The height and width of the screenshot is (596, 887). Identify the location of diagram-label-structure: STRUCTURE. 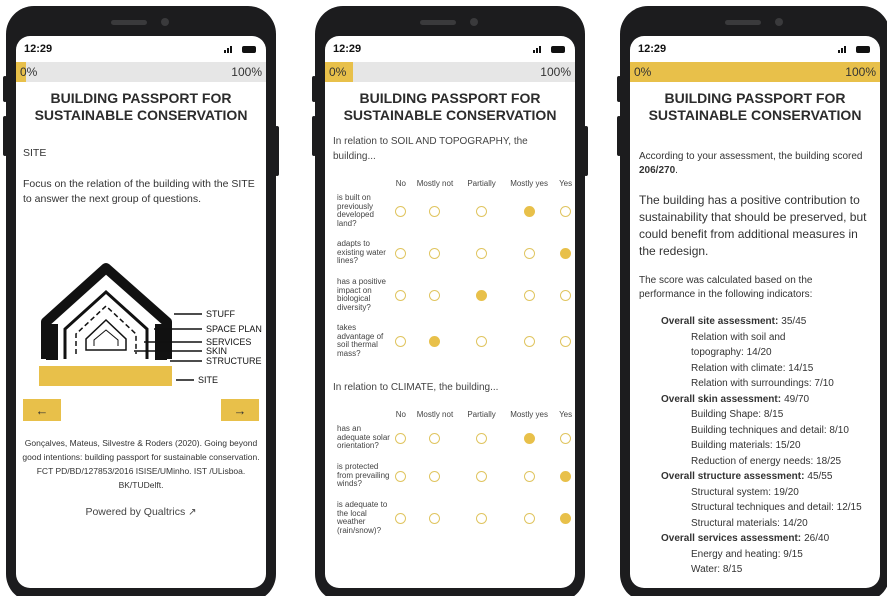
(234, 361).